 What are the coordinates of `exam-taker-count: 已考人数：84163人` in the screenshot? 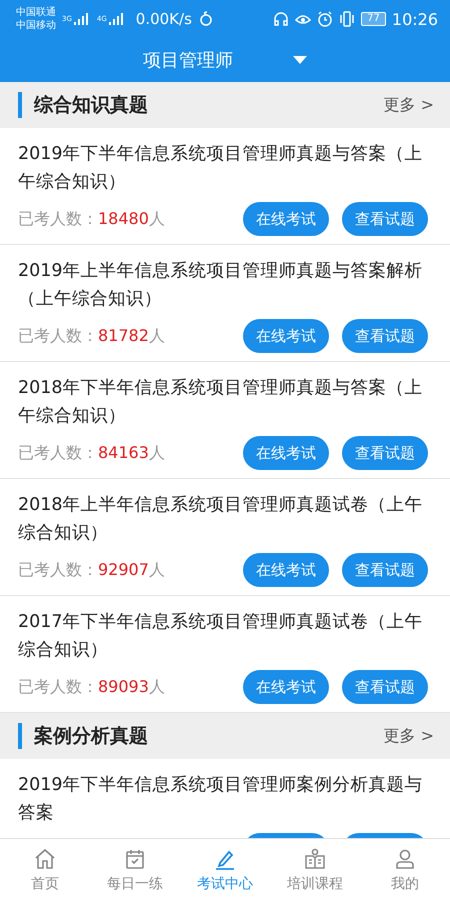 It's located at (92, 453).